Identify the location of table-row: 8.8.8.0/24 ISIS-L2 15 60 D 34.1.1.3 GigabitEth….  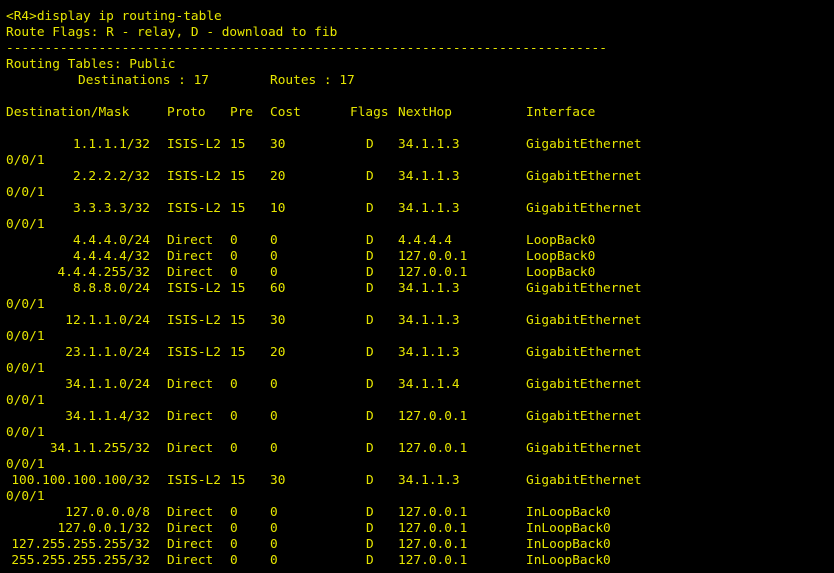
(420, 289).